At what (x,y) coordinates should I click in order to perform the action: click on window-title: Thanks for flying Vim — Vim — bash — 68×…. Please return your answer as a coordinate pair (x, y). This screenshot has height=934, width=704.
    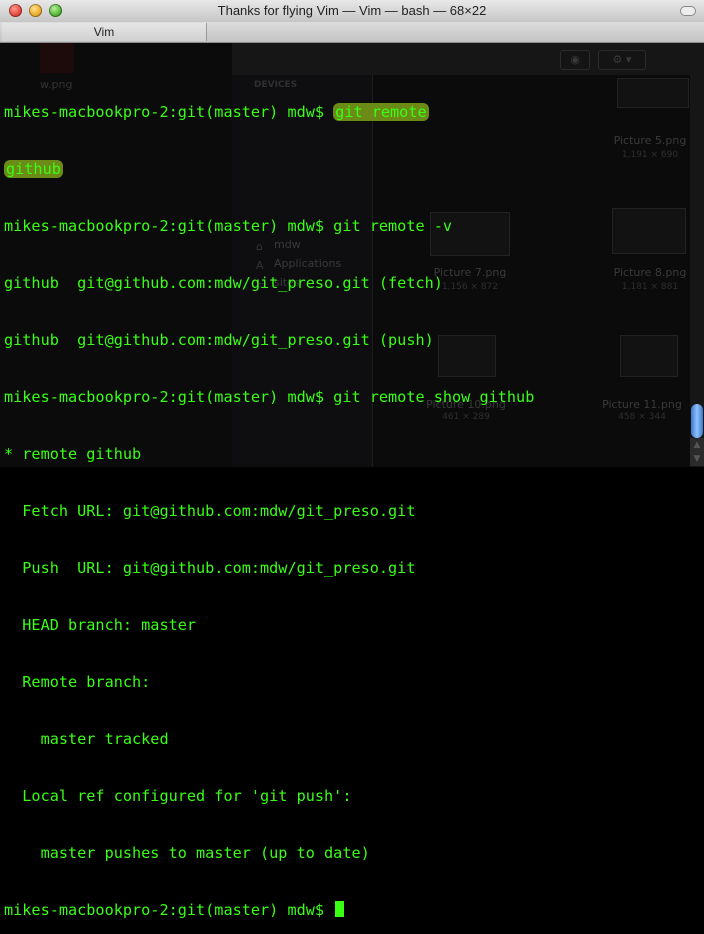
    Looking at the image, I should click on (352, 10).